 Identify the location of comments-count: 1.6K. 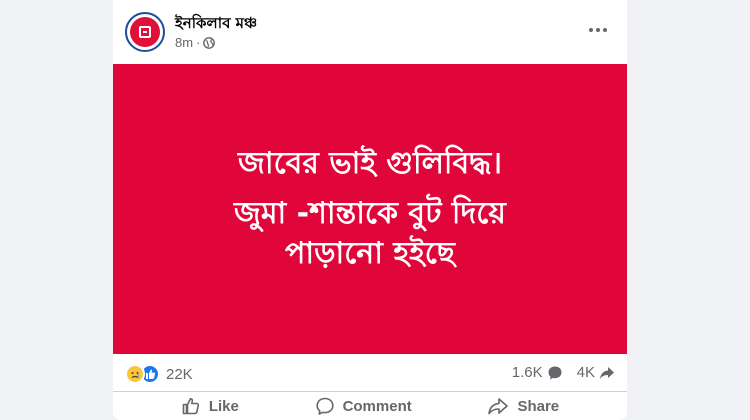
(537, 372).